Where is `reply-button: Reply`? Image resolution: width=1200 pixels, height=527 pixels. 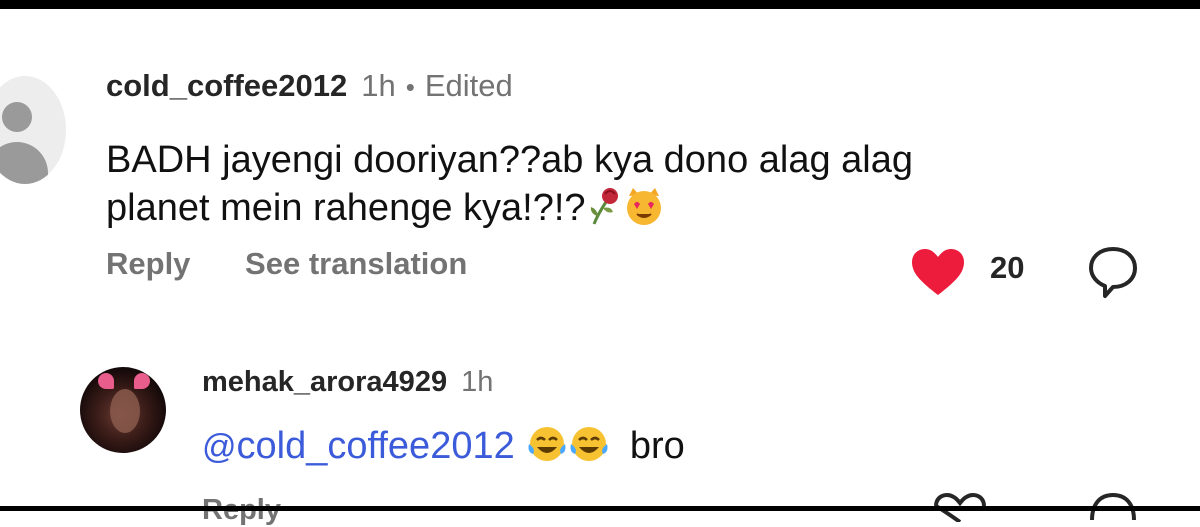 reply-button: Reply is located at coordinates (148, 263).